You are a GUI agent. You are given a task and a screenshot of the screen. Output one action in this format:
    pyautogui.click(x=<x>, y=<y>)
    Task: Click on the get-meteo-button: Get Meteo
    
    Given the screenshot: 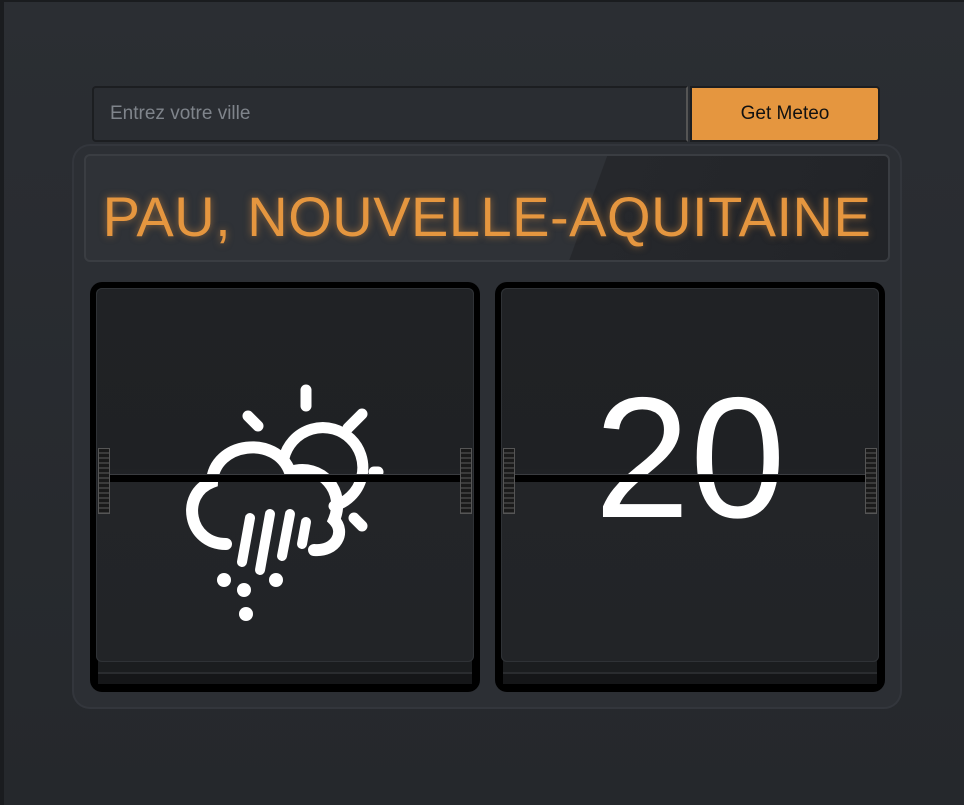 What is the action you would take?
    pyautogui.click(x=785, y=114)
    